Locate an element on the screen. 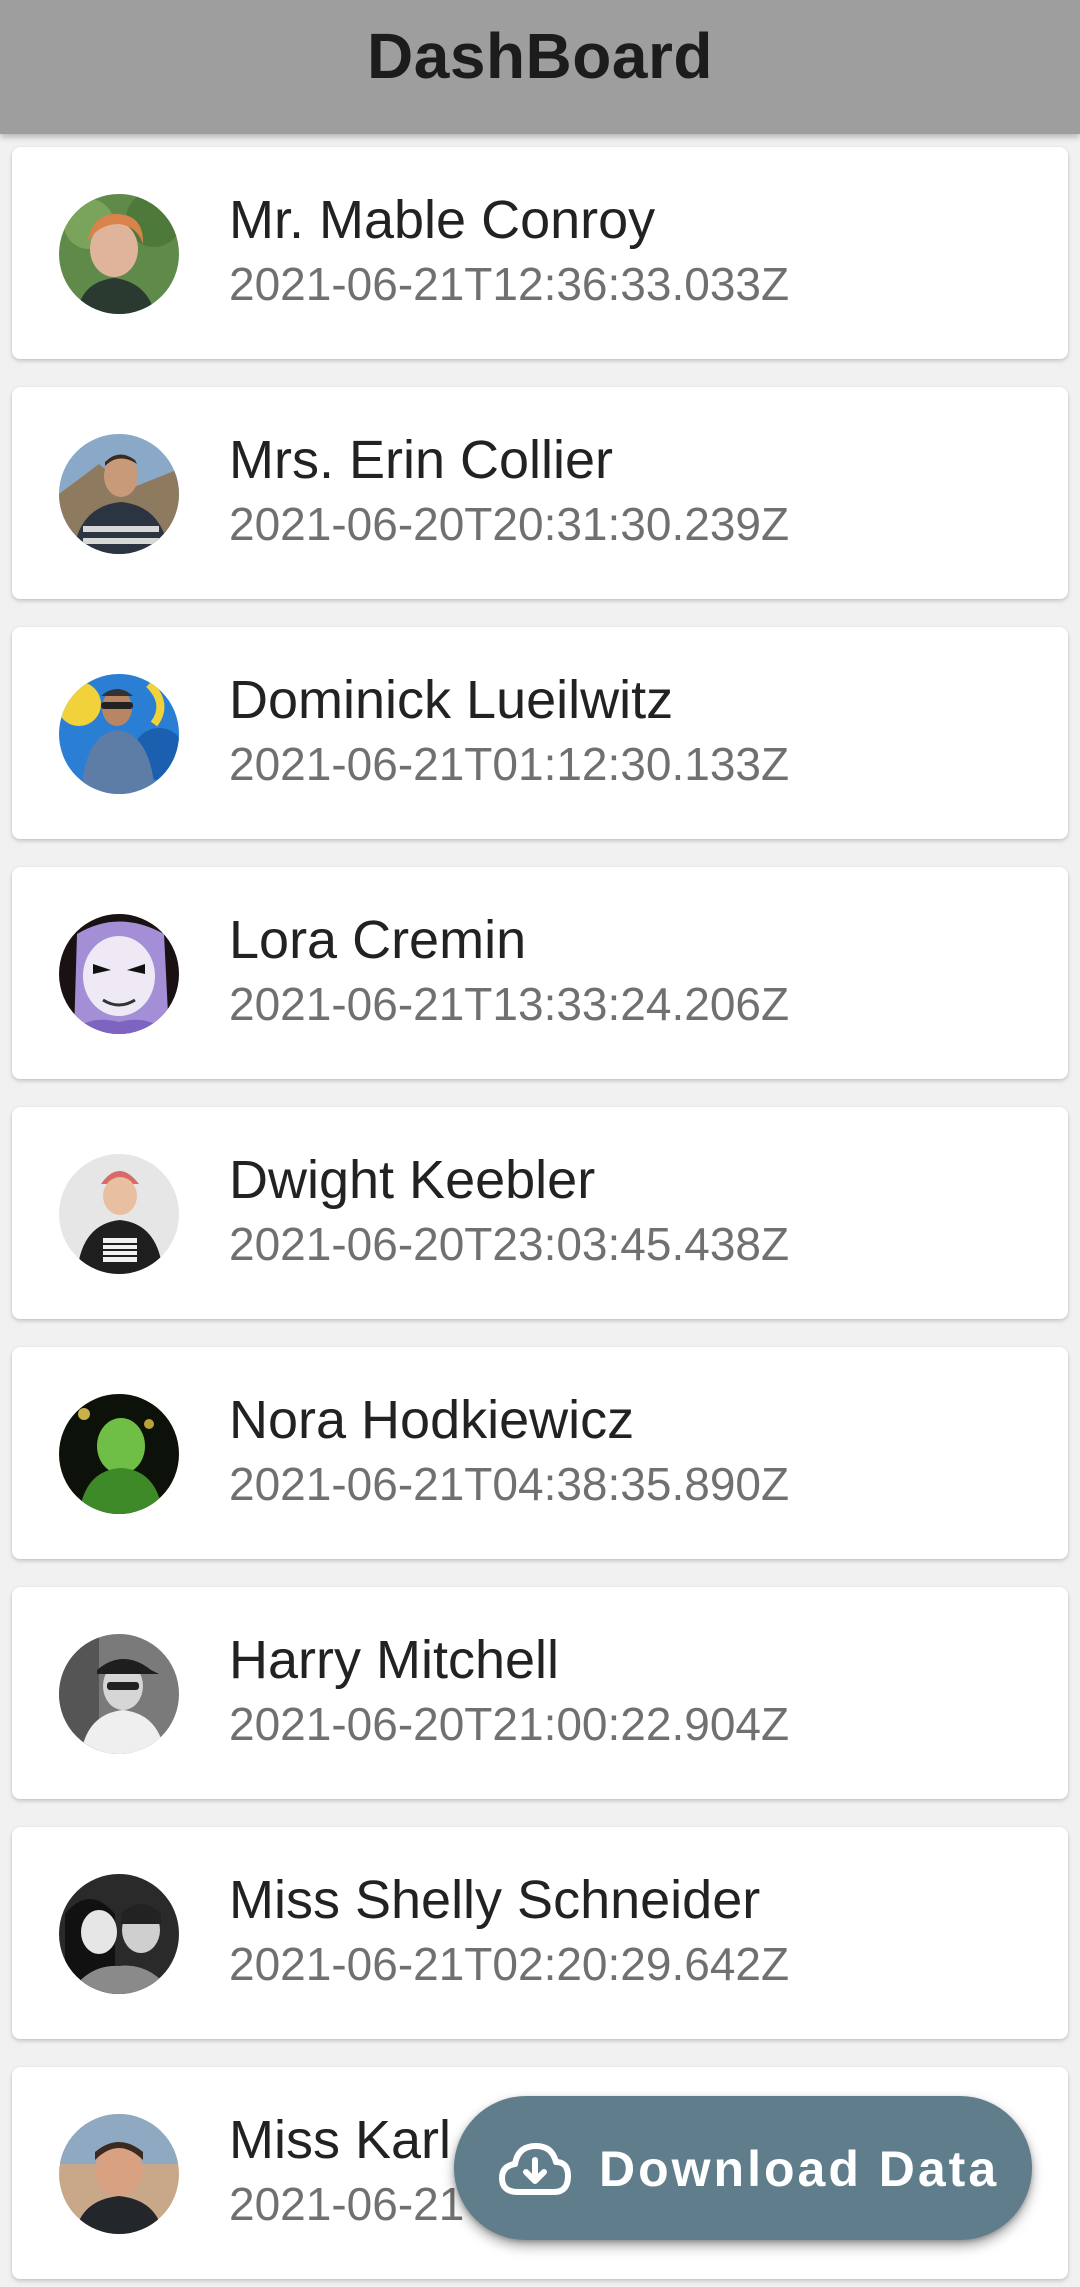  user-timestamp: 2021-06-21T04:38:35.890Z is located at coordinates (509, 1484).